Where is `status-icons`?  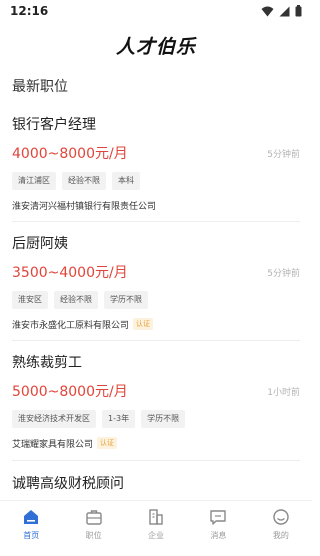
status-icons is located at coordinates (281, 11).